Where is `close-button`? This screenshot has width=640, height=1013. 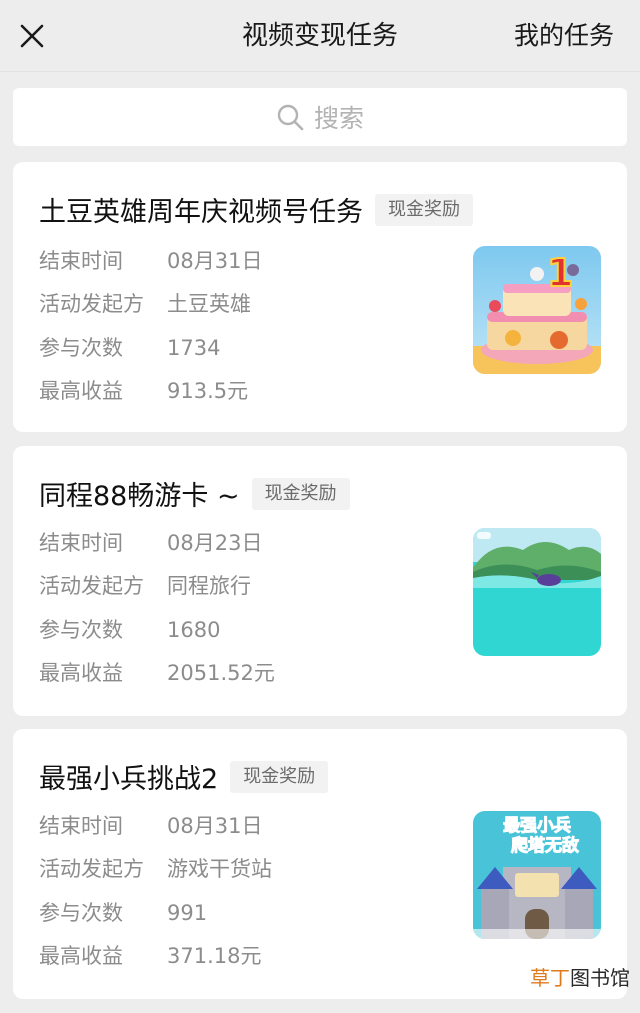 close-button is located at coordinates (32, 36).